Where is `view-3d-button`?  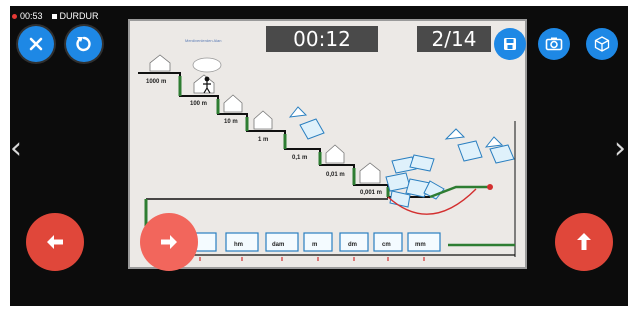 view-3d-button is located at coordinates (602, 44).